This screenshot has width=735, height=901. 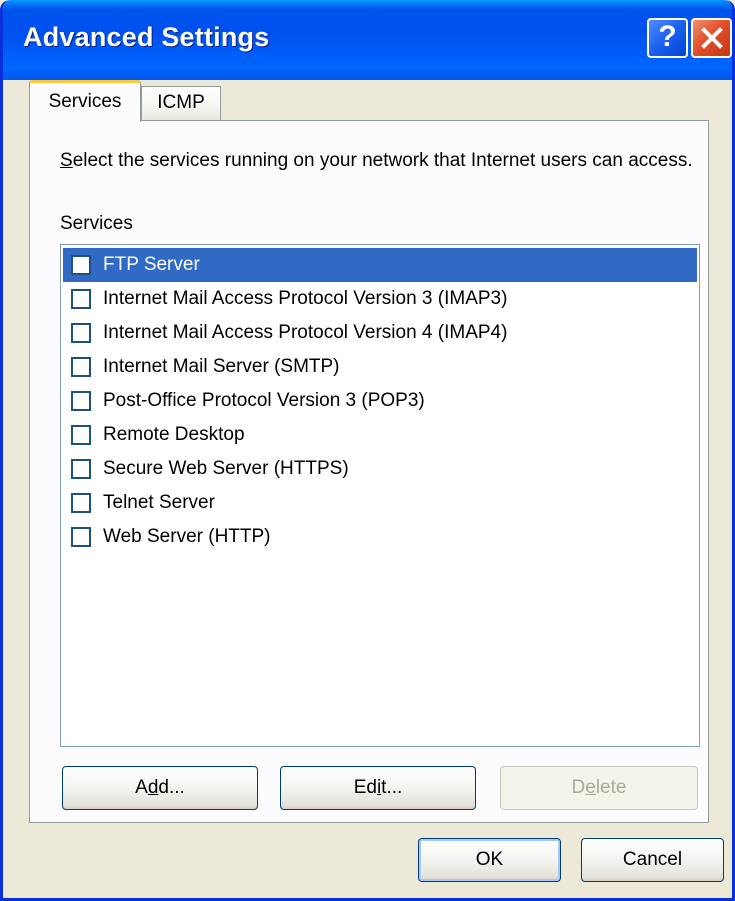 What do you see at coordinates (380, 435) in the screenshot?
I see `service-list-item: Remote Desktop` at bounding box center [380, 435].